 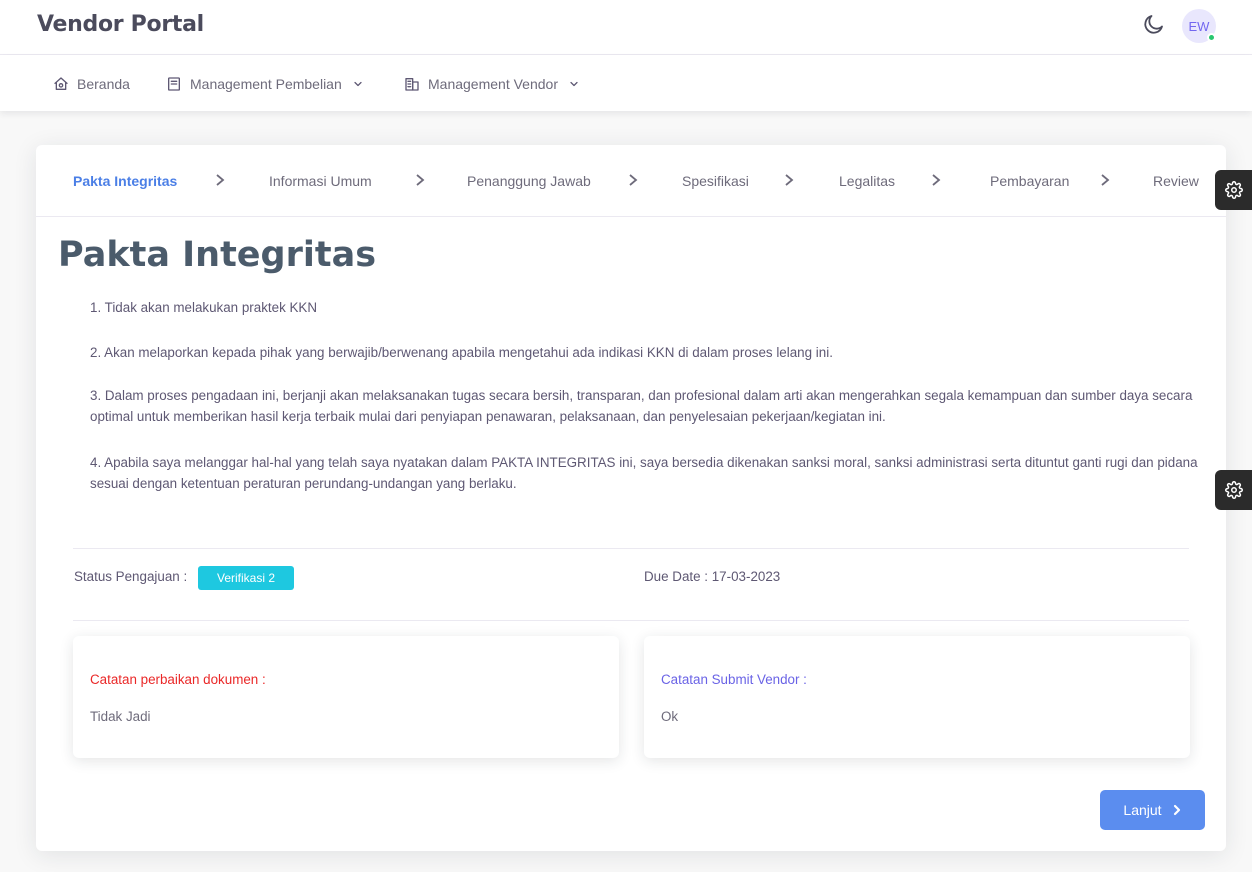 I want to click on vendor-note-title: Catatan Submit Vendor :, so click(x=734, y=679).